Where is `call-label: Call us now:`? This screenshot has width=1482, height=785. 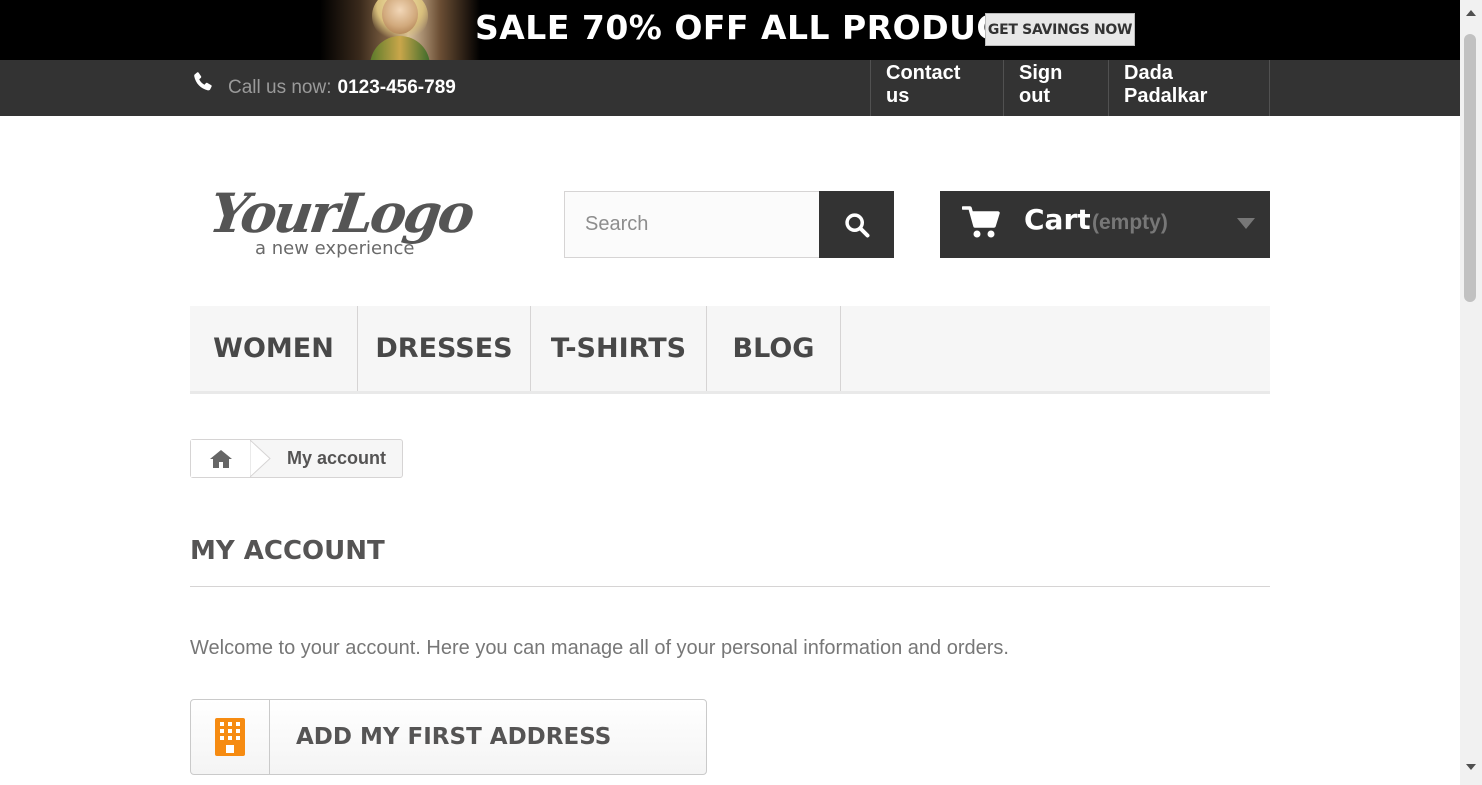 call-label: Call us now: is located at coordinates (280, 87).